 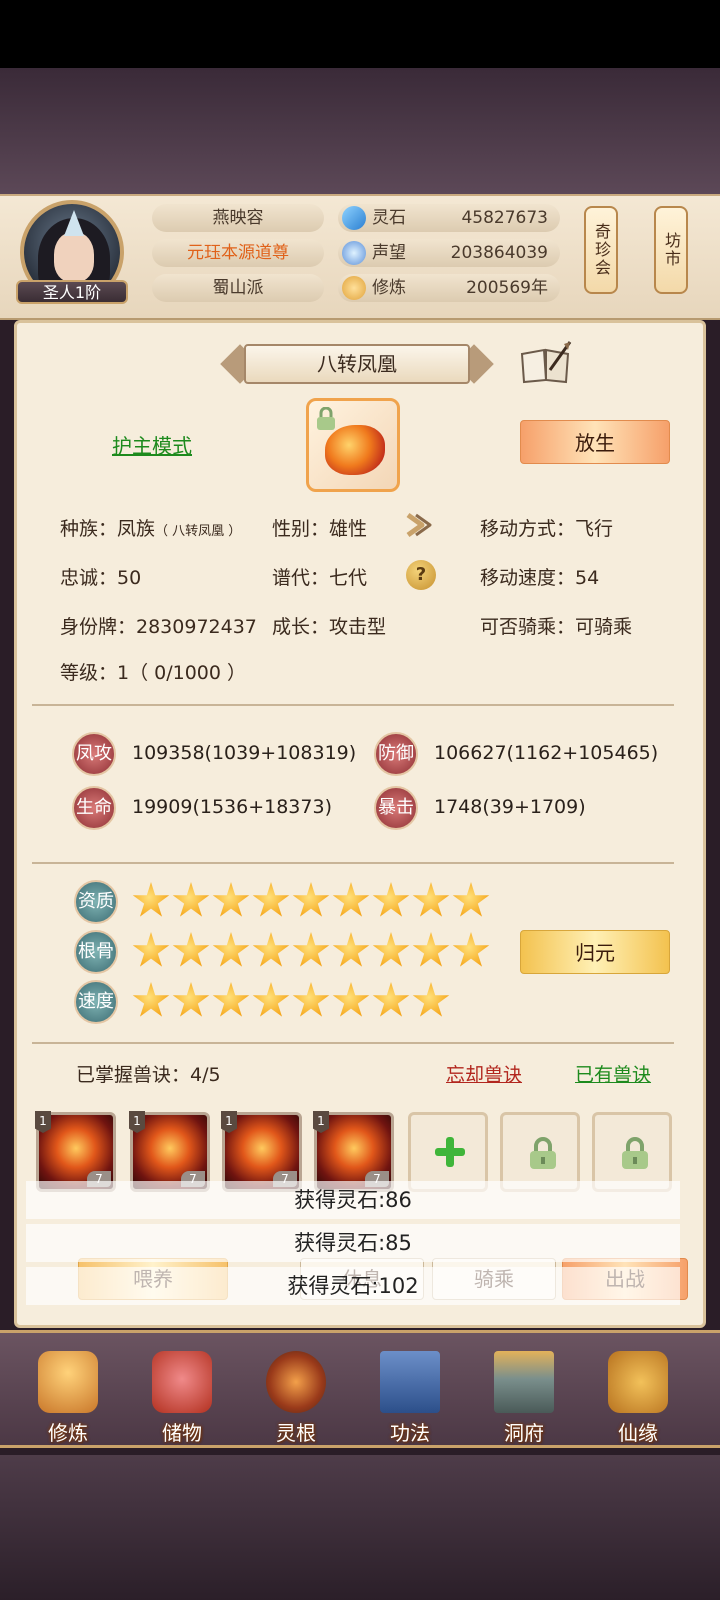 I want to click on bone-stars, so click(x=312, y=952).